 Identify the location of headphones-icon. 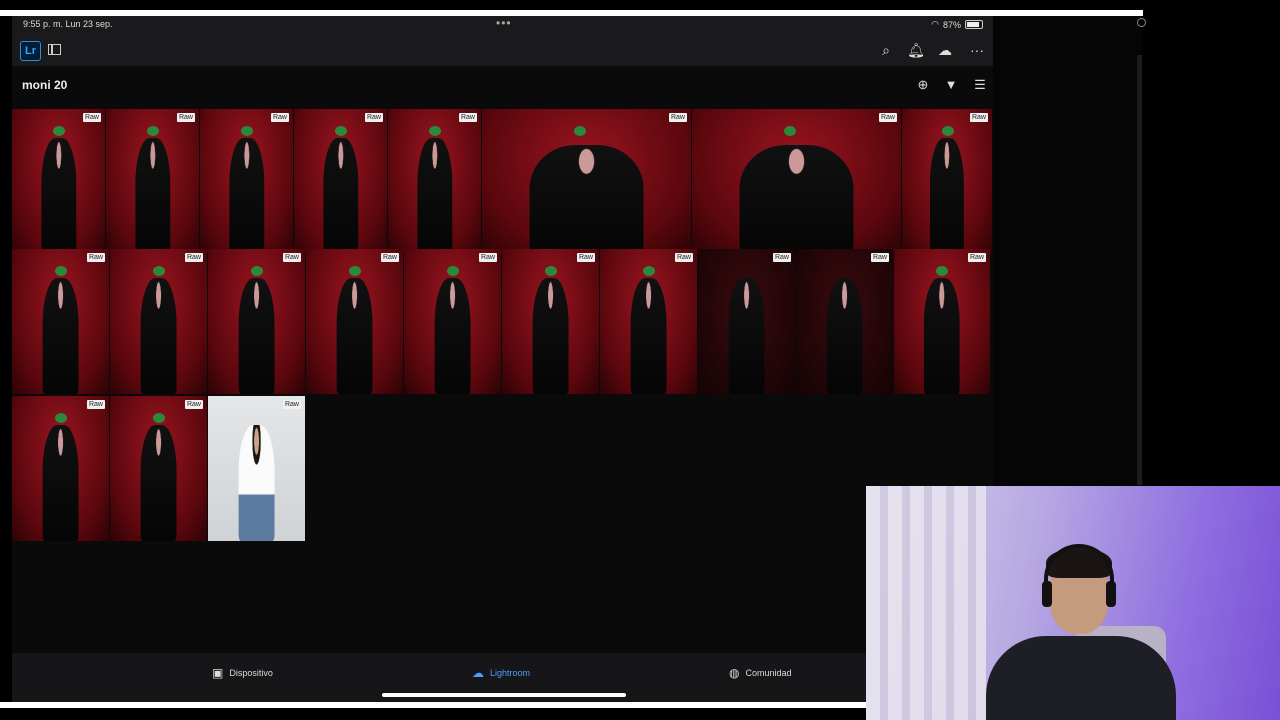
(1079, 564).